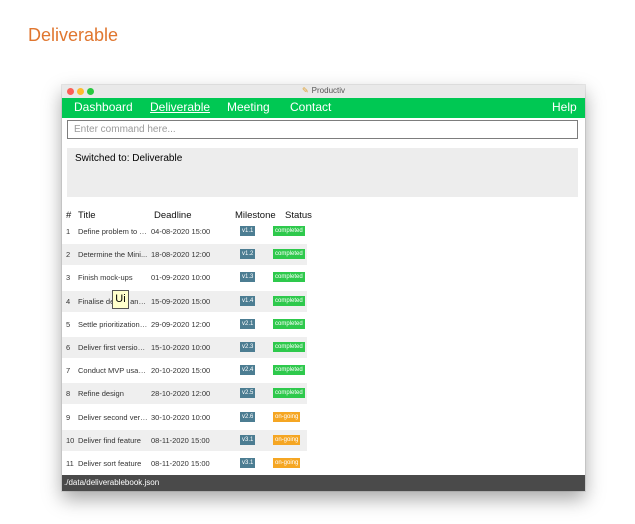 This screenshot has height=524, width=635. What do you see at coordinates (248, 300) in the screenshot?
I see `milestone-badge: v1.4` at bounding box center [248, 300].